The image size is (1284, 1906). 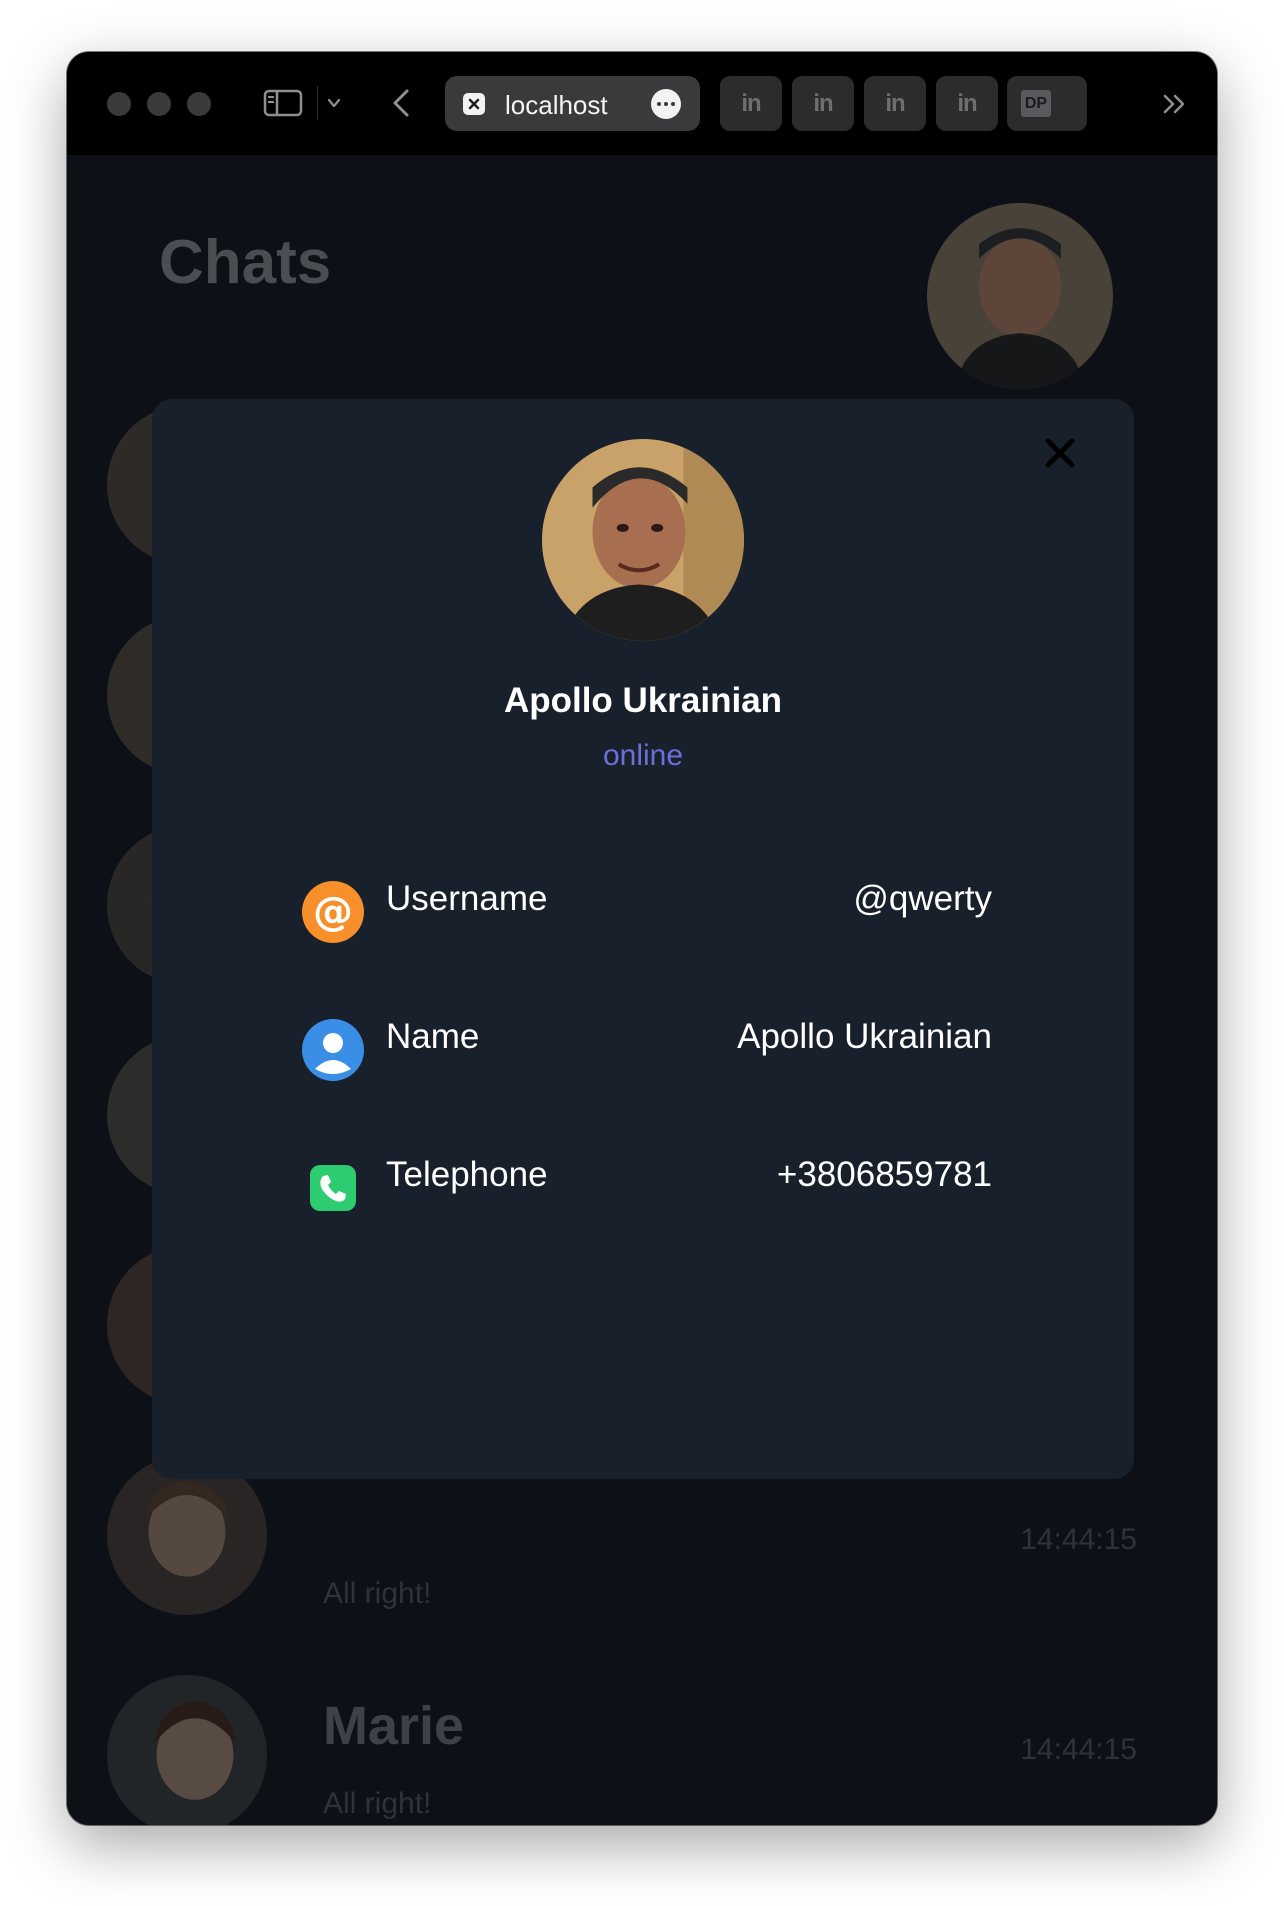 What do you see at coordinates (317, 103) in the screenshot?
I see `toolbar-divider` at bounding box center [317, 103].